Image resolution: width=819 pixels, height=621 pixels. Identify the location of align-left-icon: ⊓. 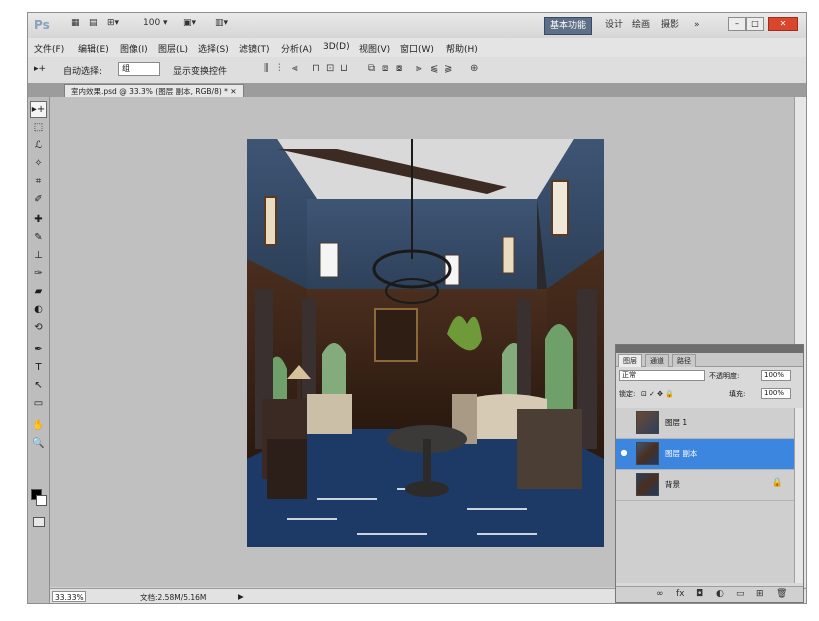
(316, 68).